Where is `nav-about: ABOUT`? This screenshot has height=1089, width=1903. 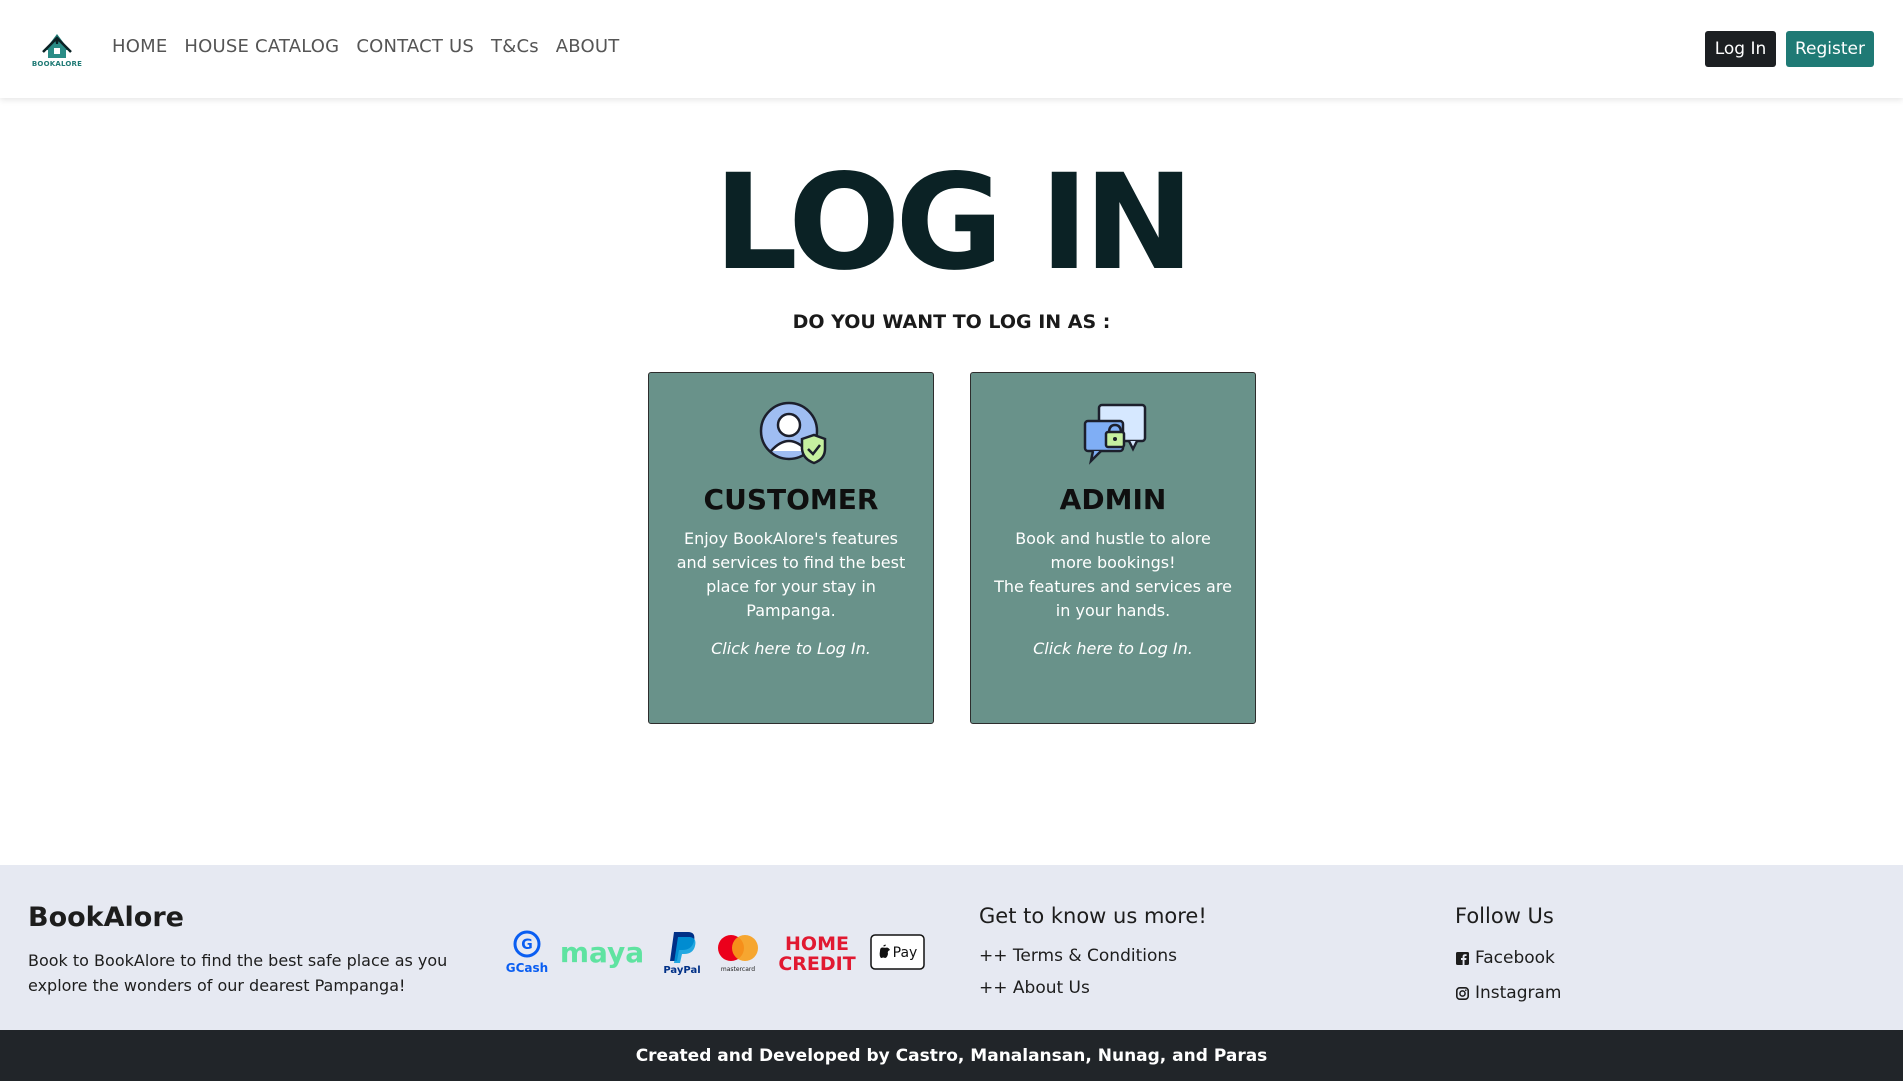
nav-about: ABOUT is located at coordinates (588, 46).